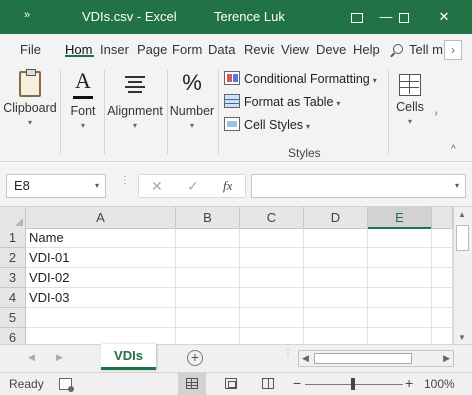 Image resolution: width=472 pixels, height=395 pixels. What do you see at coordinates (101, 298) in the screenshot?
I see `cell-a4: VDI-03` at bounding box center [101, 298].